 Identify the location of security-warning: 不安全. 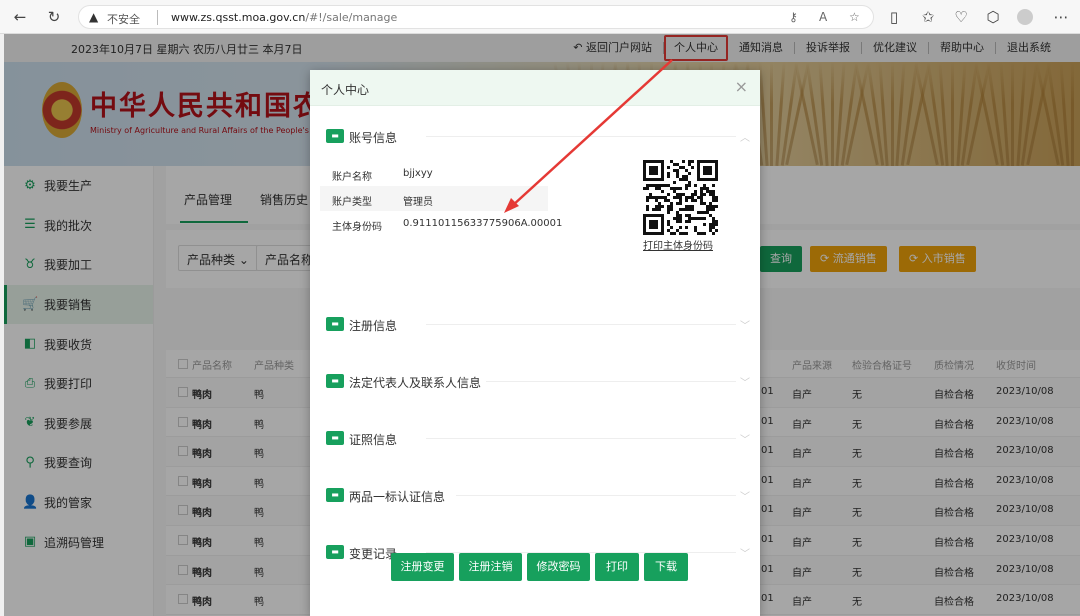
(123, 19).